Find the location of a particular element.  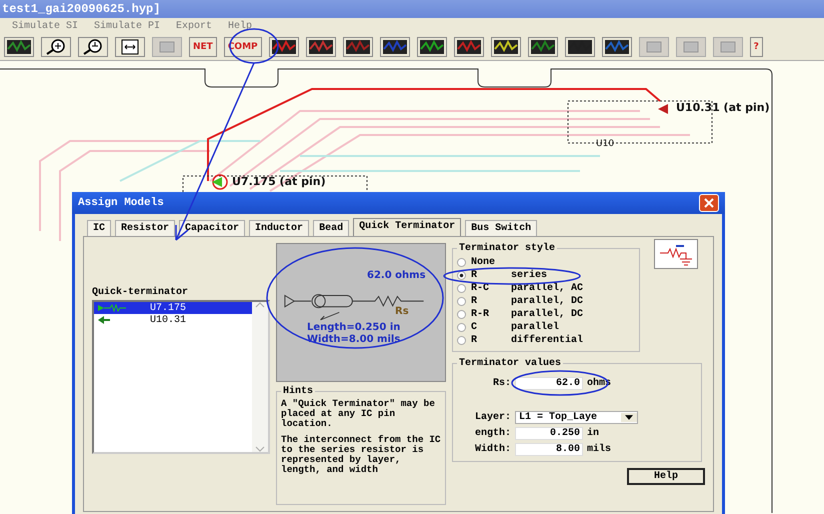

close-icon is located at coordinates (709, 203).